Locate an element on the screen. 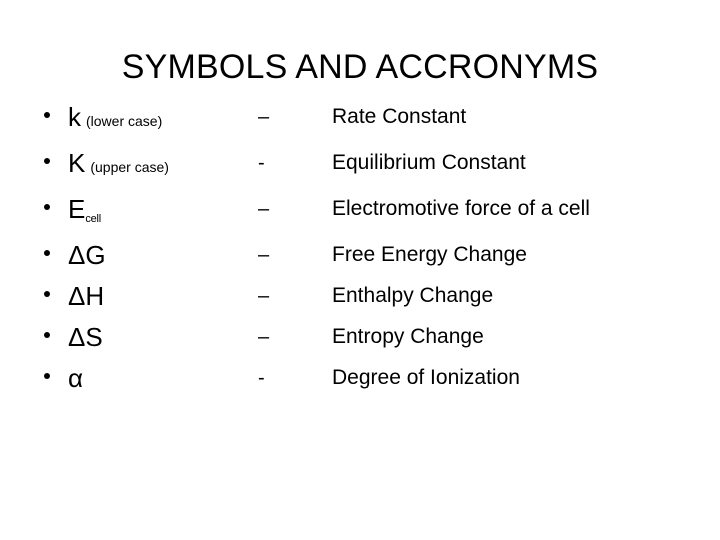  symbol-glyph: E is located at coordinates (77, 209).